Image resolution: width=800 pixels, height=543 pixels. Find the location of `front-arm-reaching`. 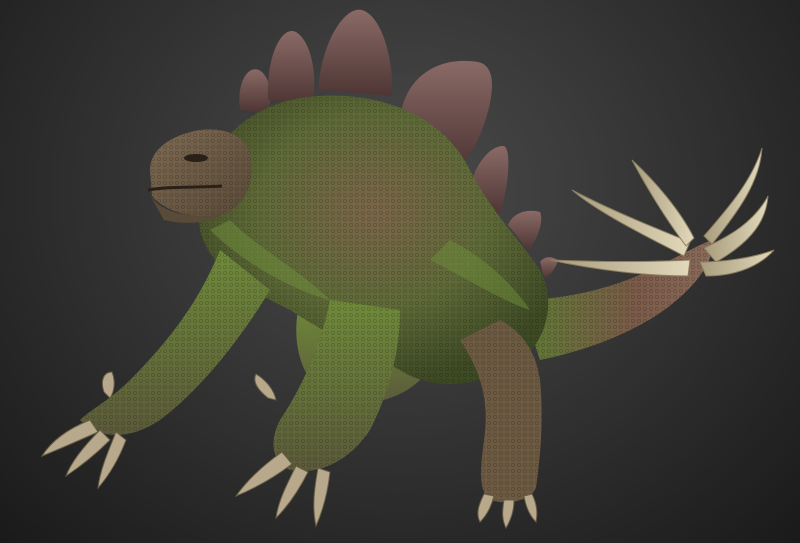

front-arm-reaching is located at coordinates (175, 342).